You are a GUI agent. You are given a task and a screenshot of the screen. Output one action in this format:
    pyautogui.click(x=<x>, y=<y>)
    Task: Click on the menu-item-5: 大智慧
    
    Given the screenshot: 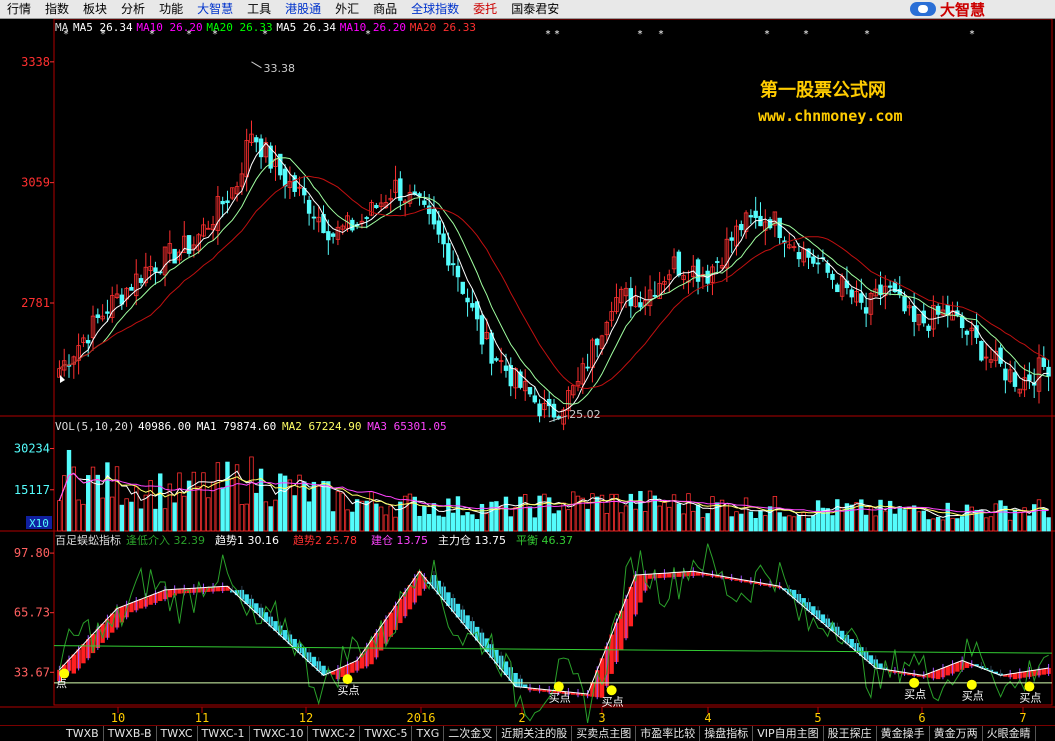 What is the action you would take?
    pyautogui.click(x=215, y=9)
    